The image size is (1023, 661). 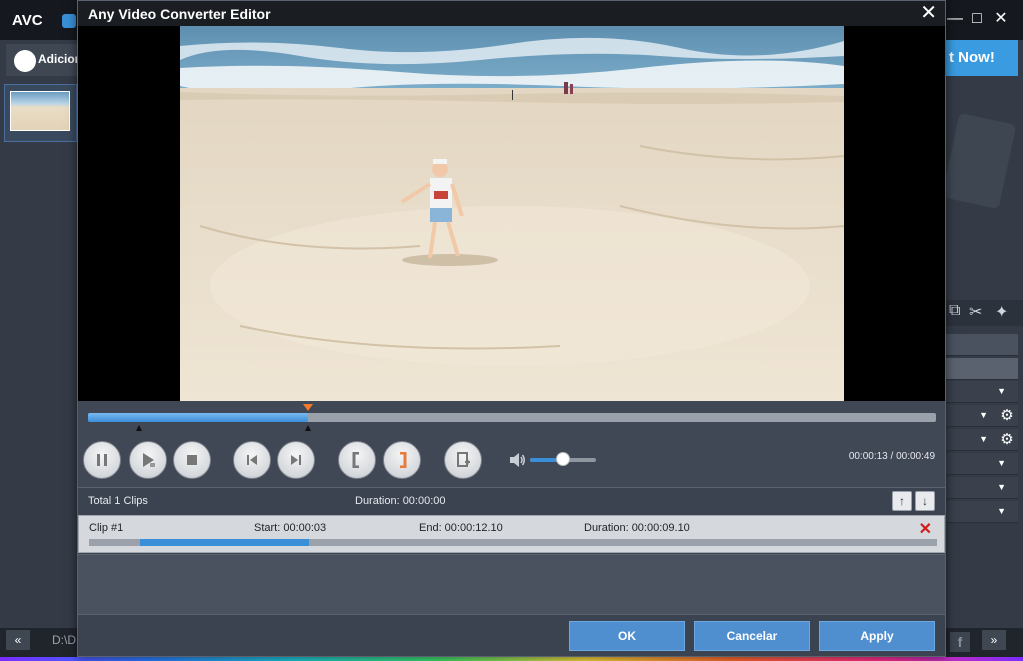 I want to click on clips-list-empty-area, so click(x=511, y=584).